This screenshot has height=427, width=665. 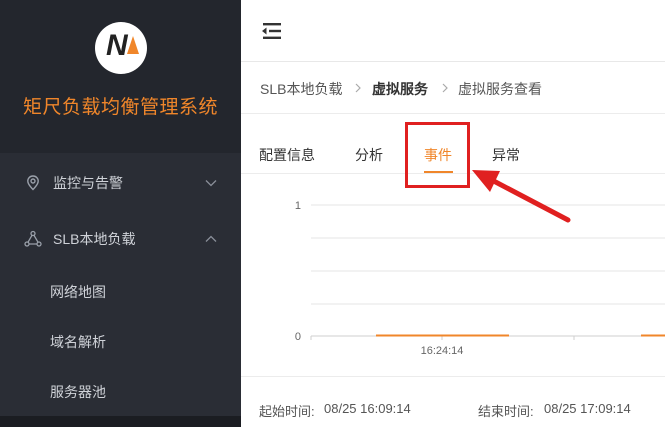 I want to click on sidebar-item-label: SLB本地负载, so click(x=94, y=239).